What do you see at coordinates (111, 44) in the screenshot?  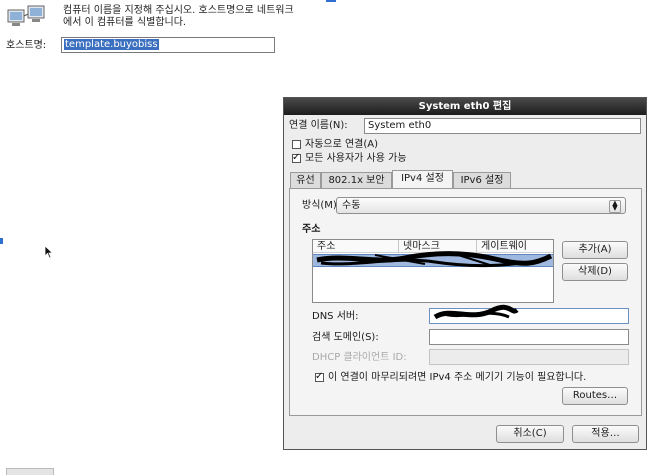 I see `hostname-value: template.buyobiss` at bounding box center [111, 44].